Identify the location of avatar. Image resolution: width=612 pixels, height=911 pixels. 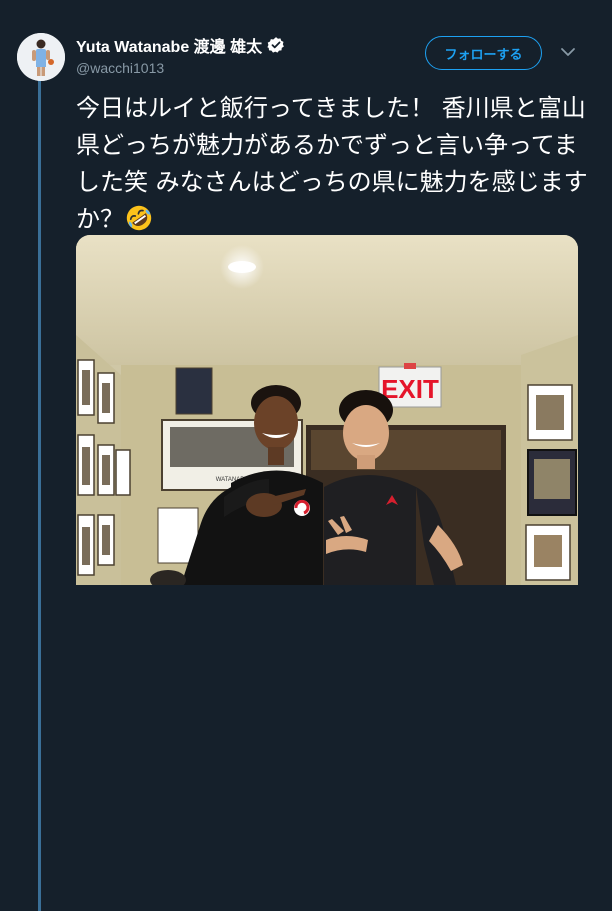
(41, 57).